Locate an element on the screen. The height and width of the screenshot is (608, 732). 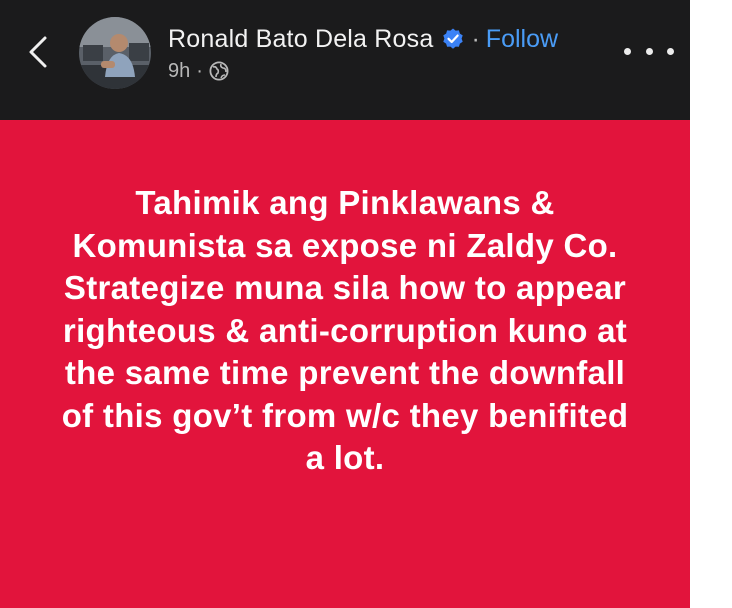
back-button is located at coordinates (38, 52).